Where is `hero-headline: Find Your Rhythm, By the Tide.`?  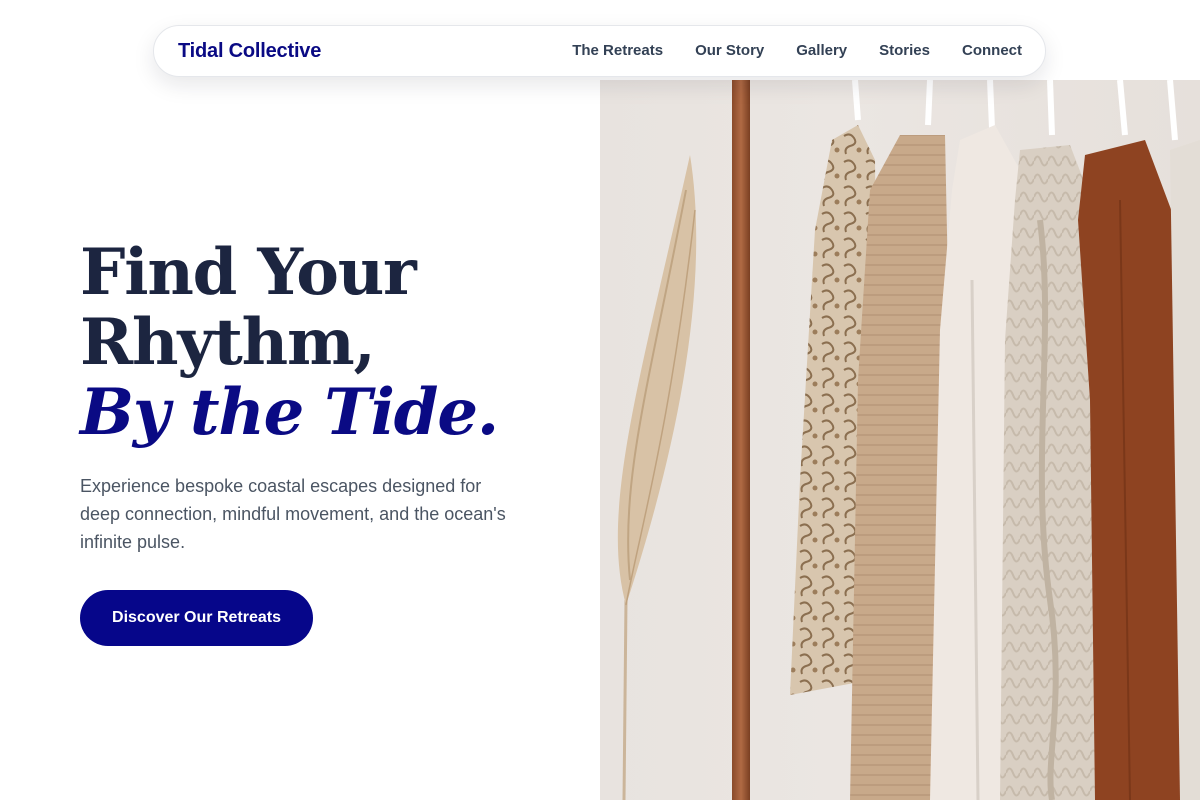 hero-headline: Find Your Rhythm, By the Tide. is located at coordinates (320, 343).